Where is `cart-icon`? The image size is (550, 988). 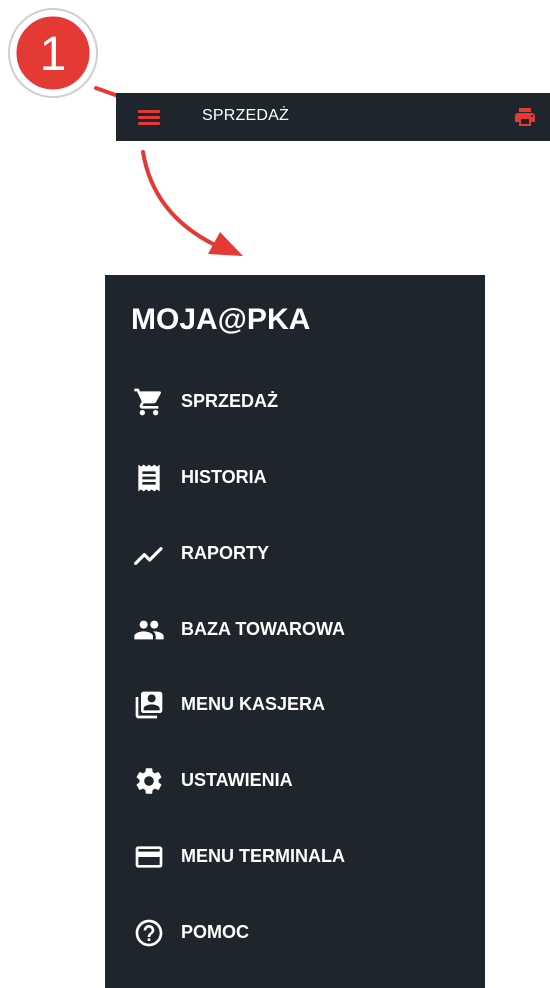 cart-icon is located at coordinates (148, 402).